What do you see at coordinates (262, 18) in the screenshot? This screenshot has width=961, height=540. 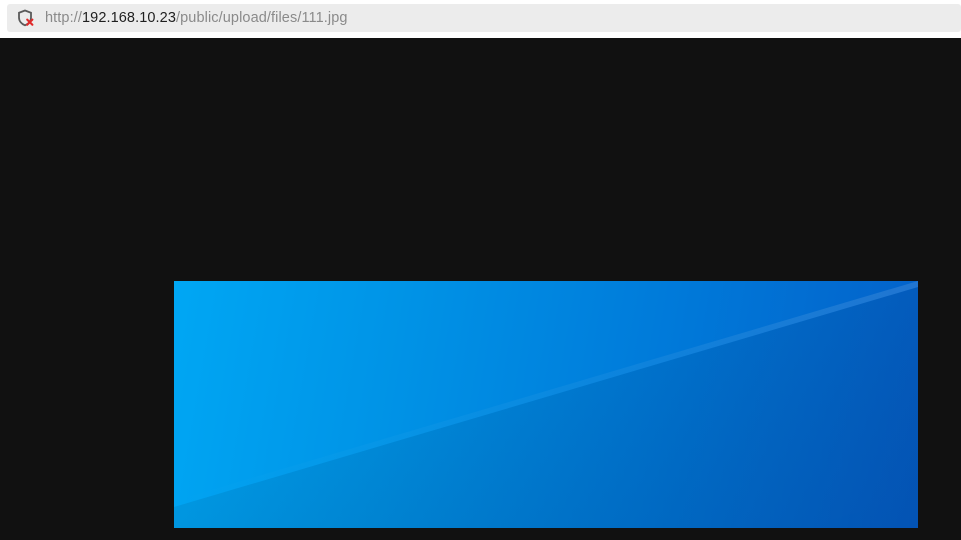 I see `url-path: /public/upload/files/111.jpg` at bounding box center [262, 18].